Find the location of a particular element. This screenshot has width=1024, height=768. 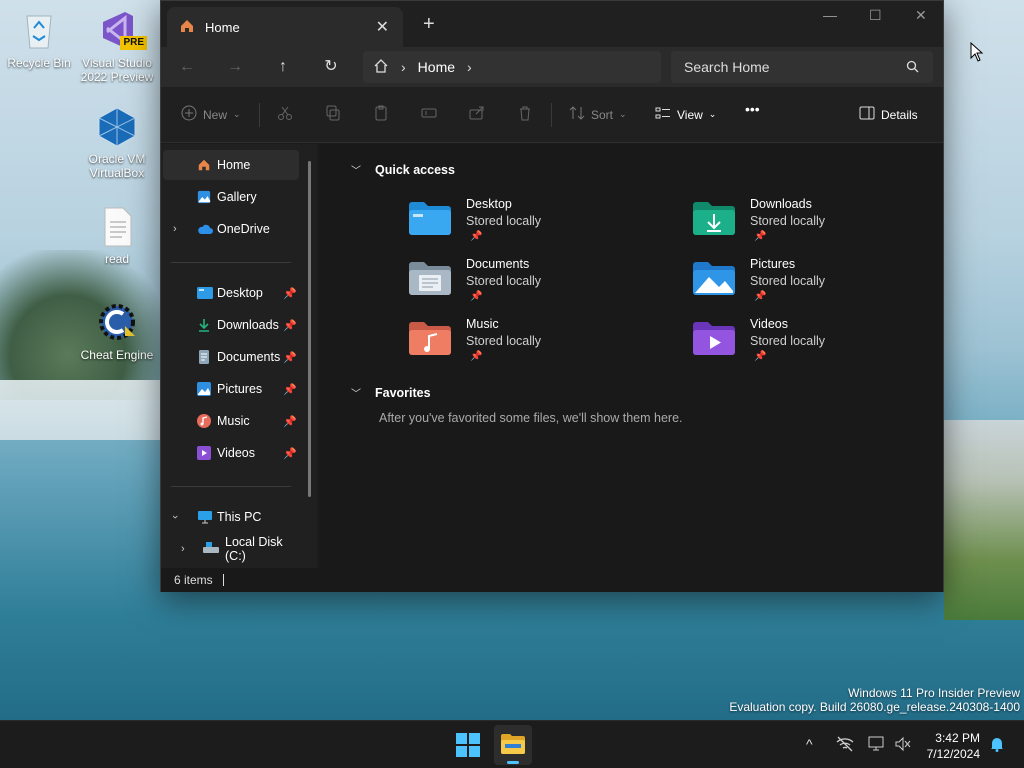

quick-access-videos: Videos Stored locally 📌 is located at coordinates (823, 344).